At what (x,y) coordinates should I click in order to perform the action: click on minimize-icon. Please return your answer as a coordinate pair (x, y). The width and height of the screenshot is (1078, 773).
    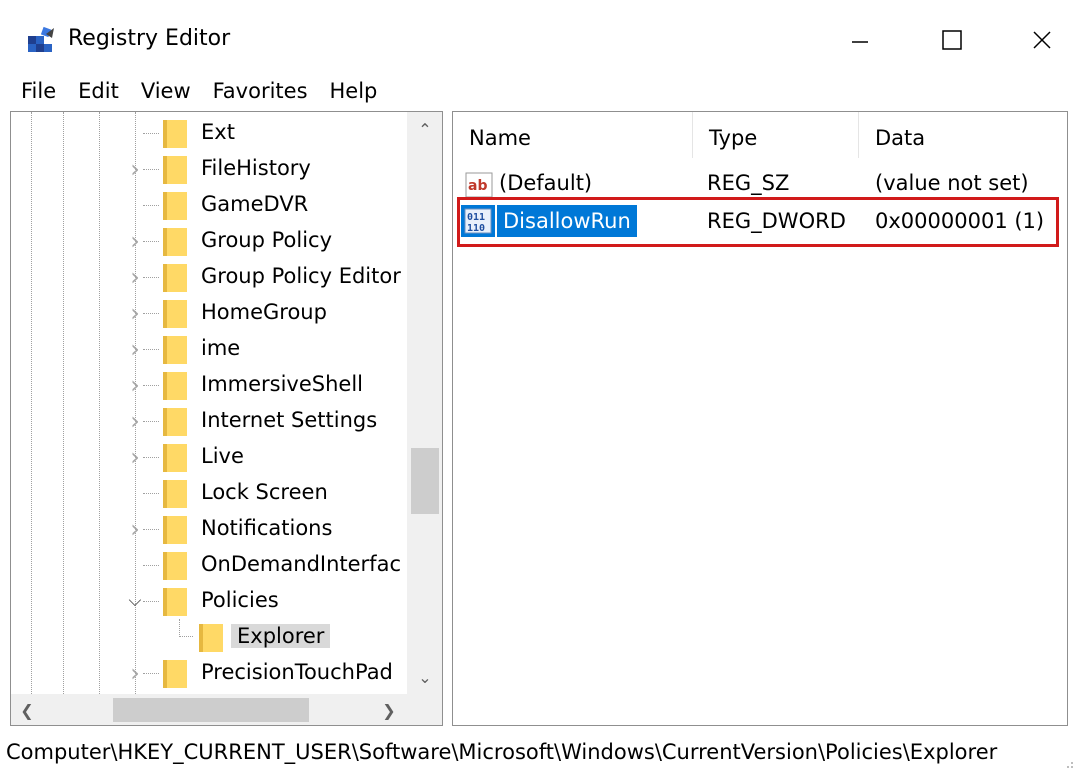
    Looking at the image, I should click on (860, 42).